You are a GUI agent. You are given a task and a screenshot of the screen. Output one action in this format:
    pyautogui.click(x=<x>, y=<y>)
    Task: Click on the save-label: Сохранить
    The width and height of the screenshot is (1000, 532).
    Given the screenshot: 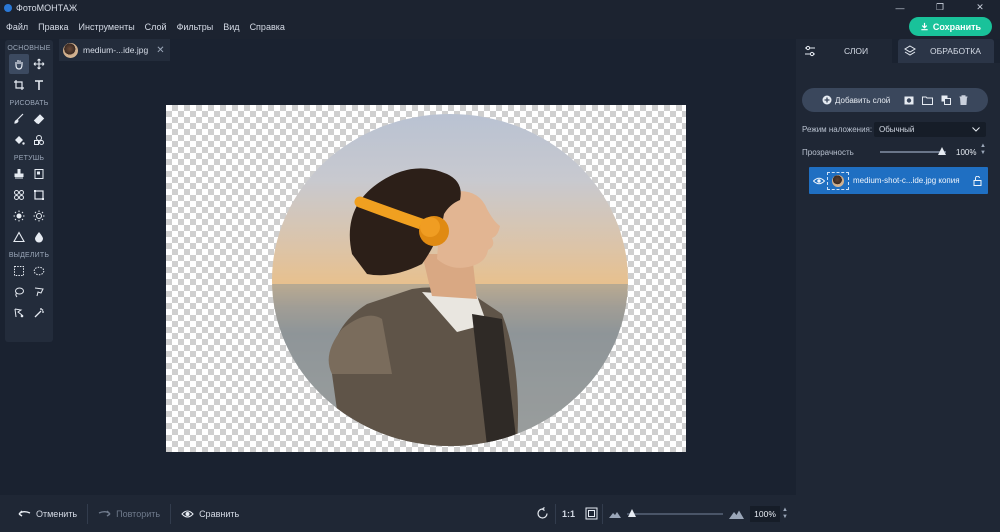 What is the action you would take?
    pyautogui.click(x=957, y=26)
    